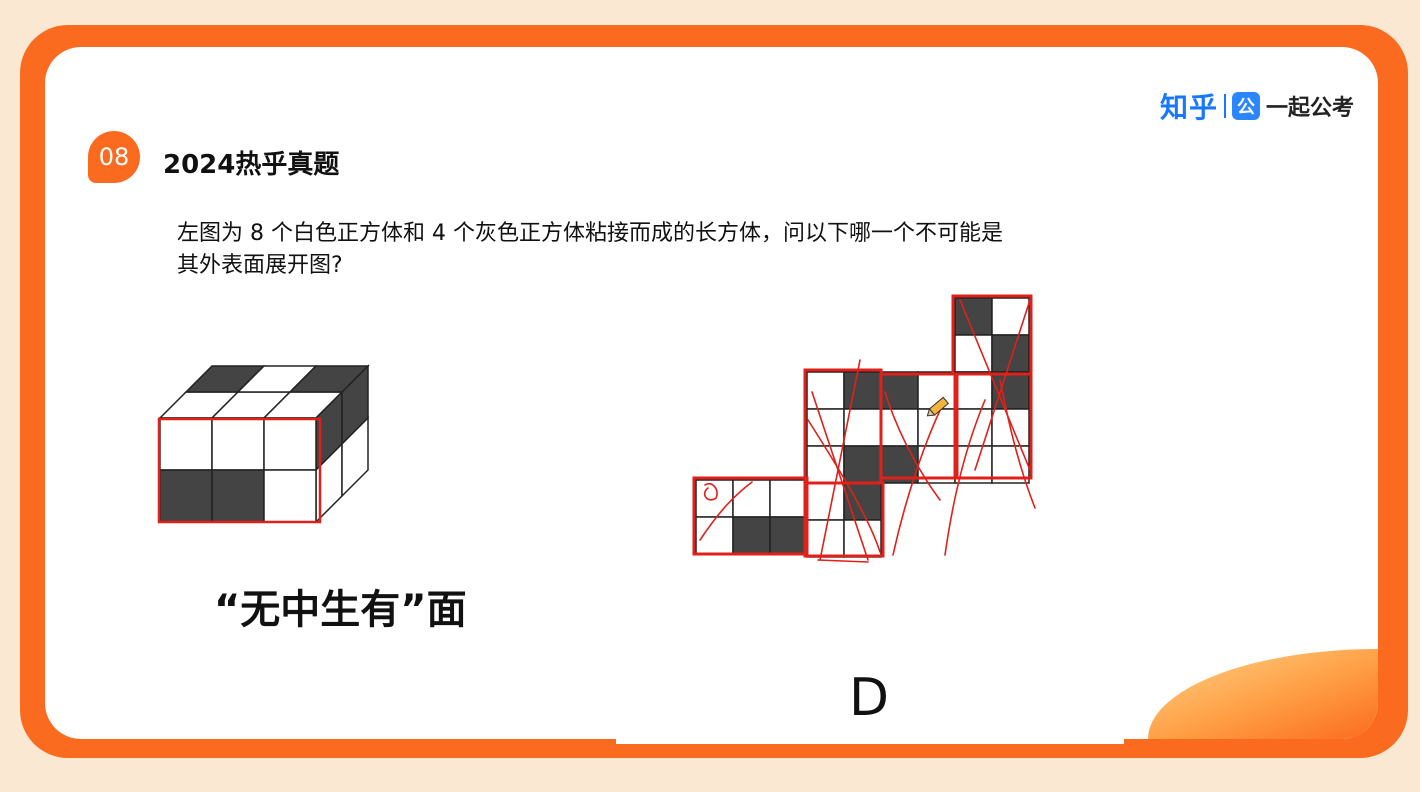 This screenshot has width=1420, height=792. I want to click on cuboid-figure, so click(263, 444).